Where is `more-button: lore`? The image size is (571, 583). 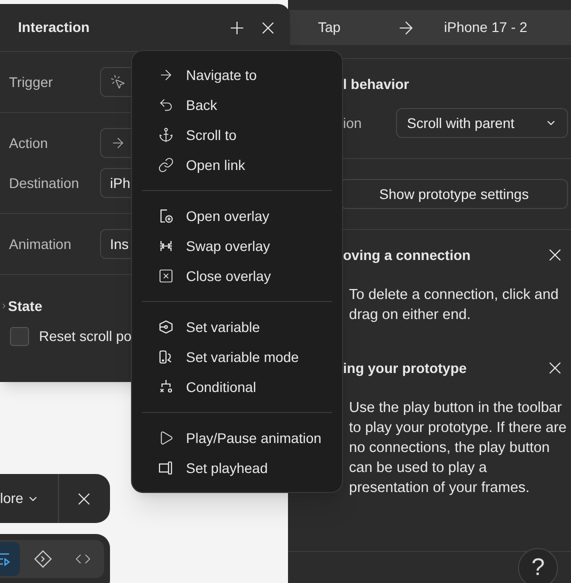
more-button: lore is located at coordinates (29, 498).